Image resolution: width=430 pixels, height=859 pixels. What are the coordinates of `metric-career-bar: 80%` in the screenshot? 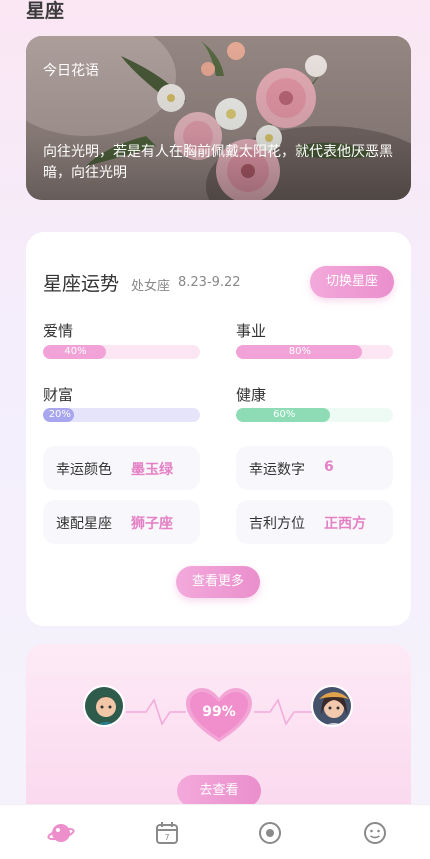 It's located at (314, 352).